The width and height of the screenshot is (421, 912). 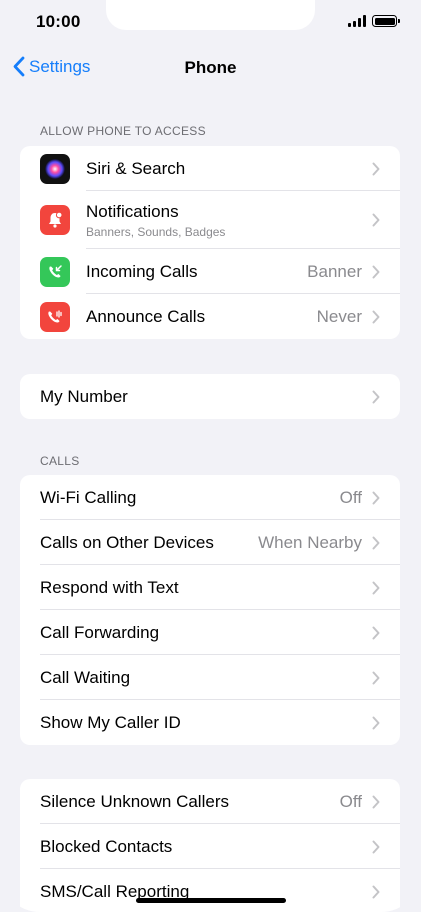 What do you see at coordinates (142, 271) in the screenshot?
I see `row-label: Incoming Calls` at bounding box center [142, 271].